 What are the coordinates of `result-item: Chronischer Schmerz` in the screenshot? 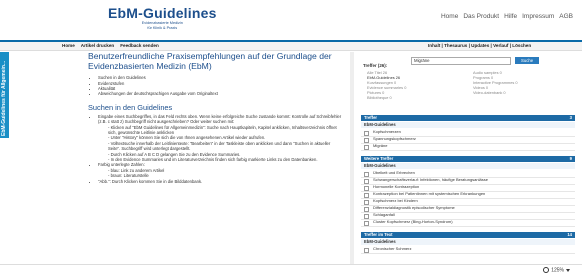 It's located at (468, 250).